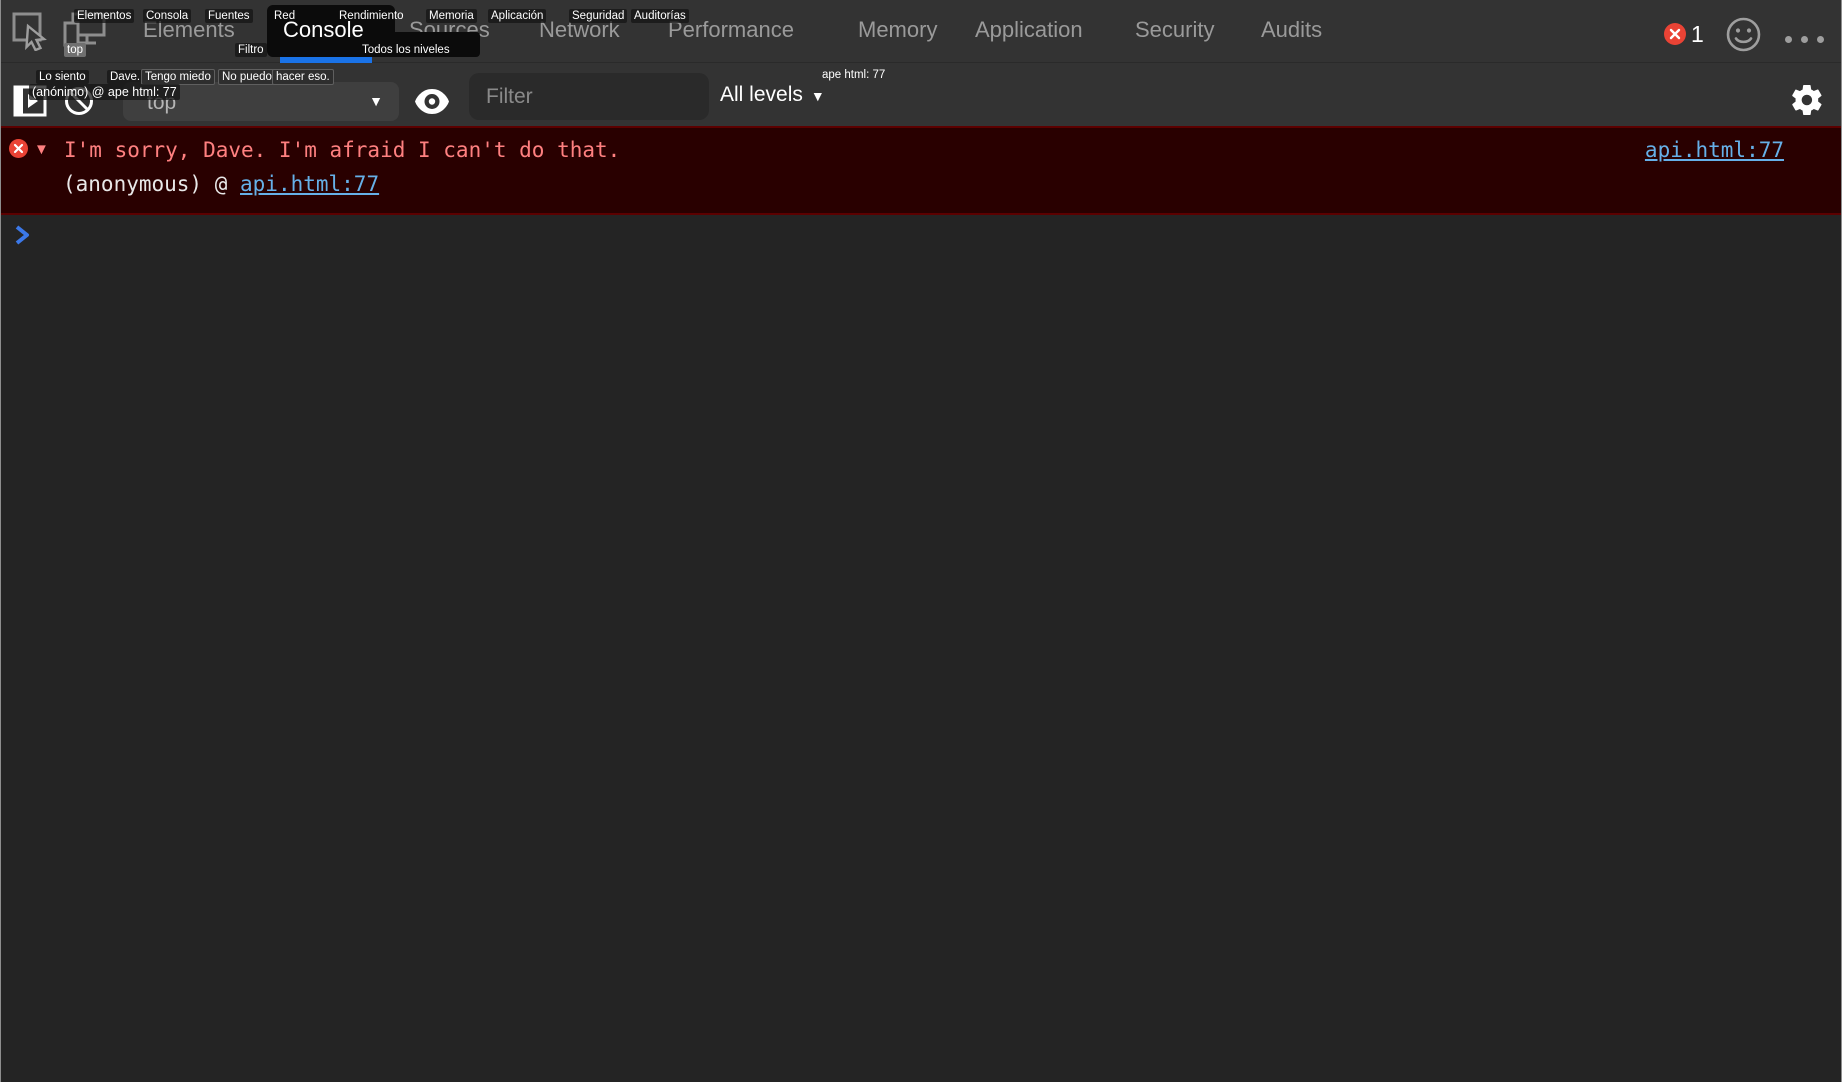 The image size is (1842, 1082). What do you see at coordinates (167, 16) in the screenshot?
I see `overlay-chip: Consola` at bounding box center [167, 16].